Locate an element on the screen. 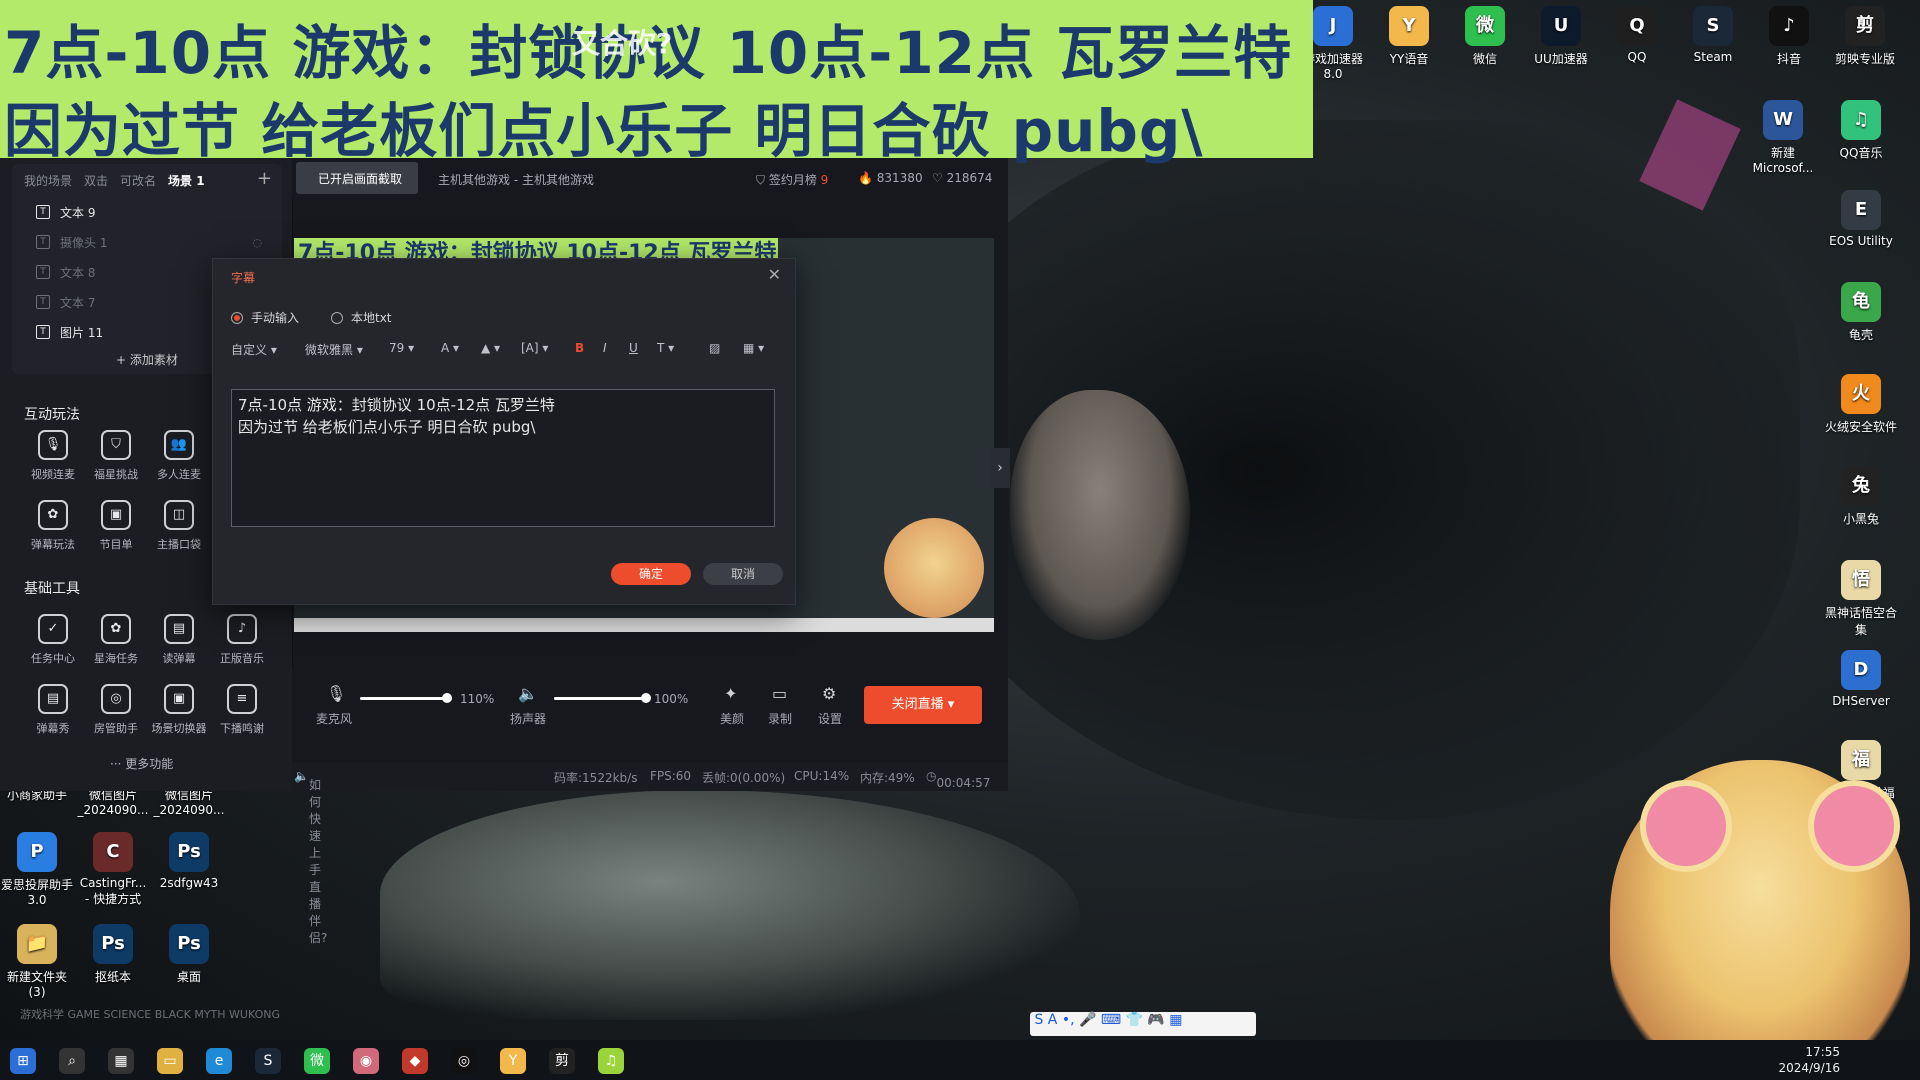 The width and height of the screenshot is (1920, 1080). desktop-shortcut: Y YY语音 is located at coordinates (1409, 36).